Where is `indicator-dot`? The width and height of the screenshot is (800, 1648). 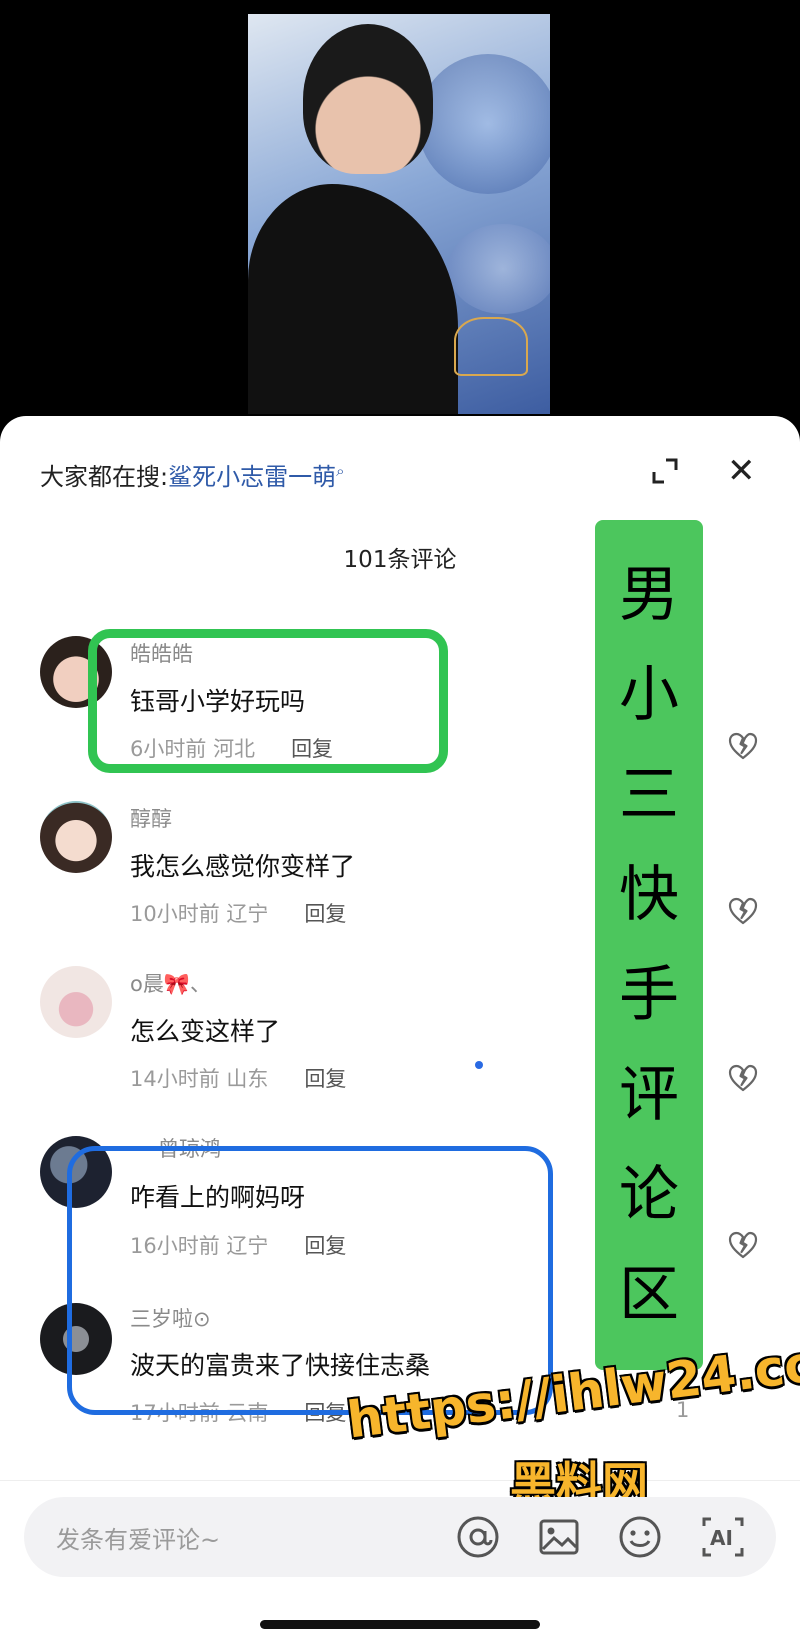
indicator-dot is located at coordinates (479, 1065).